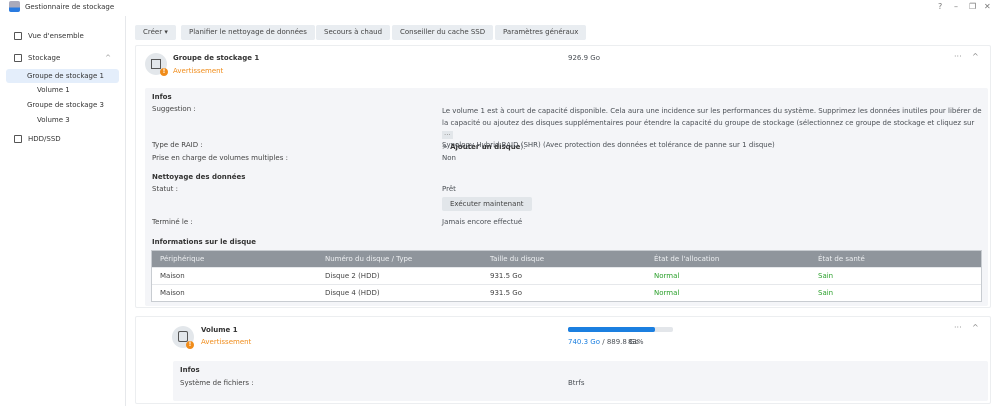  What do you see at coordinates (108, 58) in the screenshot?
I see `chevron-up-icon: ^` at bounding box center [108, 58].